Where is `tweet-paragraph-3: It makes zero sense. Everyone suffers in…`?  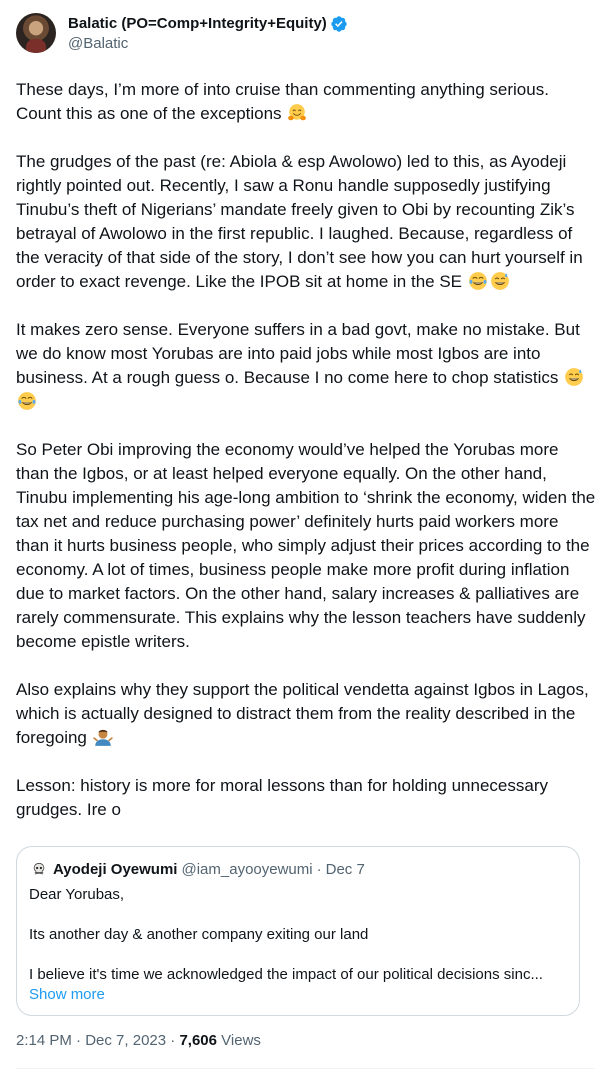
tweet-paragraph-3: It makes zero sense. Everyone suffers in… is located at coordinates (306, 366).